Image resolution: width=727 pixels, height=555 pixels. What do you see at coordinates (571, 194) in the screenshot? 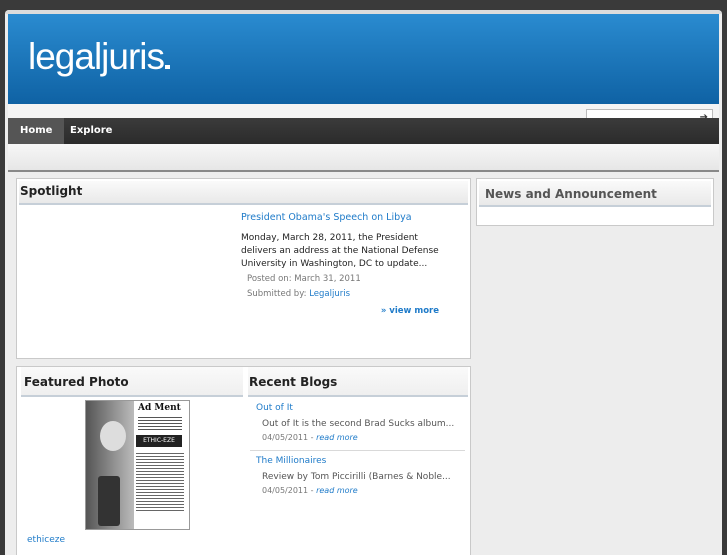
I see `news-title: News and Announcement` at bounding box center [571, 194].